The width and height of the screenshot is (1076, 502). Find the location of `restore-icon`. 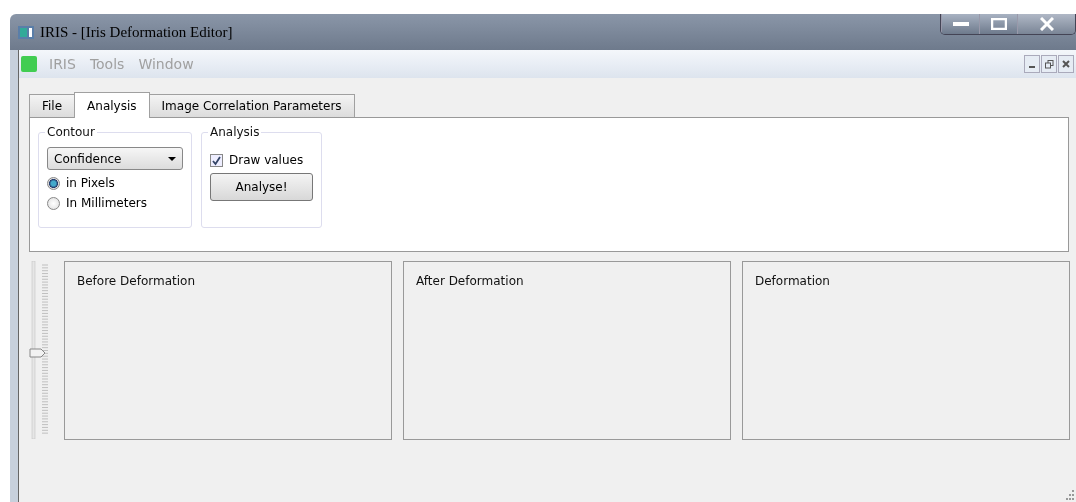

restore-icon is located at coordinates (1049, 64).